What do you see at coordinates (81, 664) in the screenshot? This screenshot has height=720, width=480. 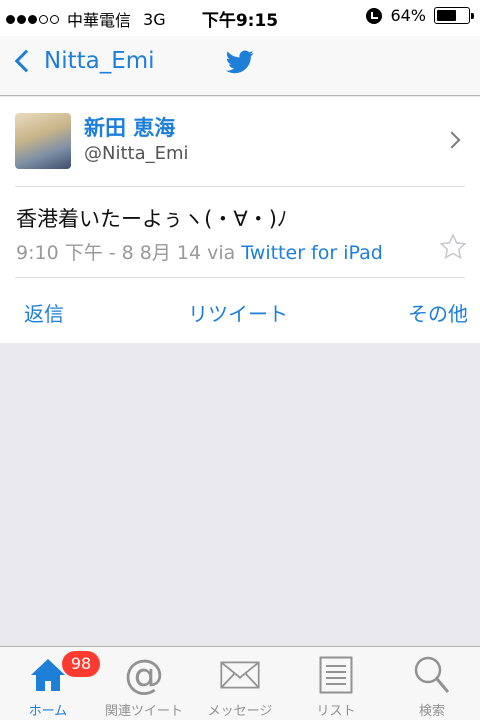 I see `notification-badge: 98` at bounding box center [81, 664].